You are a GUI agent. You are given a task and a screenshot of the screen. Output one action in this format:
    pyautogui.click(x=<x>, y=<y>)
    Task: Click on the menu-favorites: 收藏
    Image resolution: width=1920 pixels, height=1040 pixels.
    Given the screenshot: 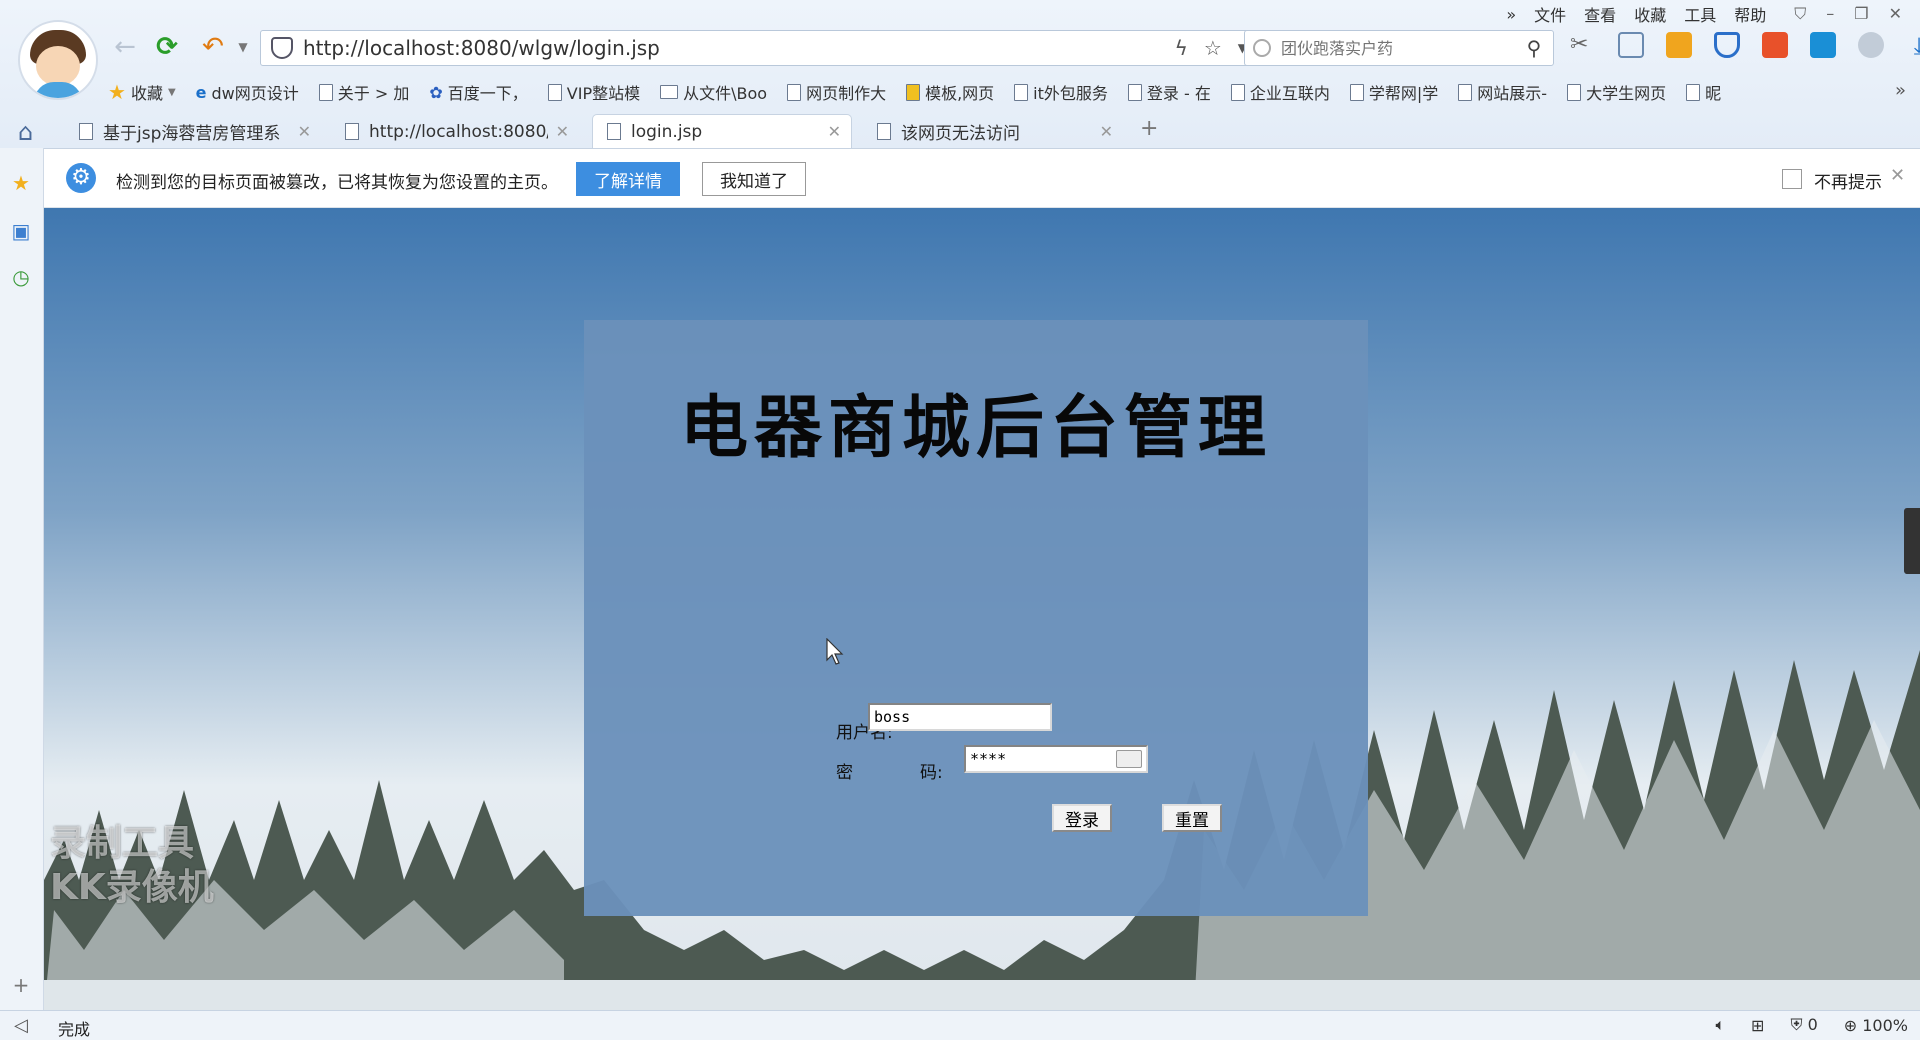 What is the action you would take?
    pyautogui.click(x=1650, y=14)
    